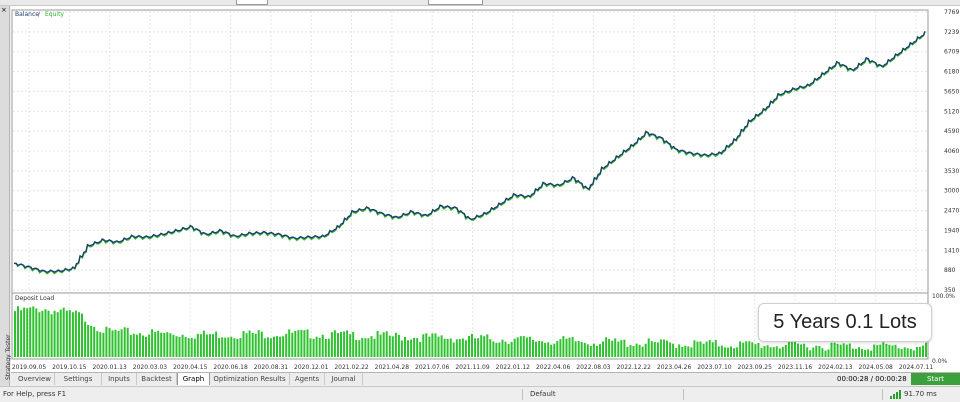 This screenshot has width=960, height=402. What do you see at coordinates (78, 379) in the screenshot?
I see `tab-settings: Settings` at bounding box center [78, 379].